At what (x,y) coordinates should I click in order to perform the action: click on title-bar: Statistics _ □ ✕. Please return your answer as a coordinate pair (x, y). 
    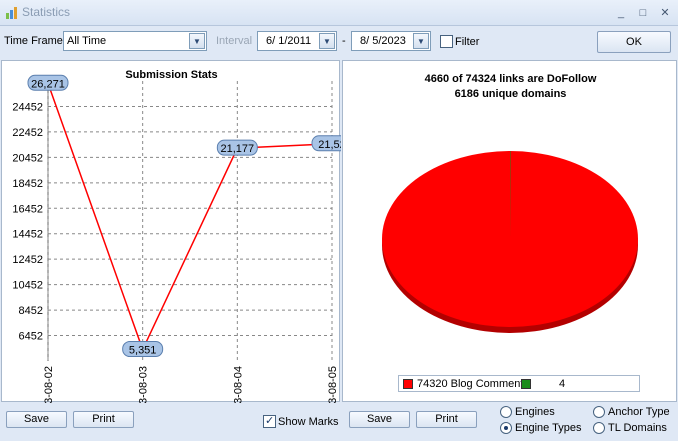
    Looking at the image, I should click on (339, 13).